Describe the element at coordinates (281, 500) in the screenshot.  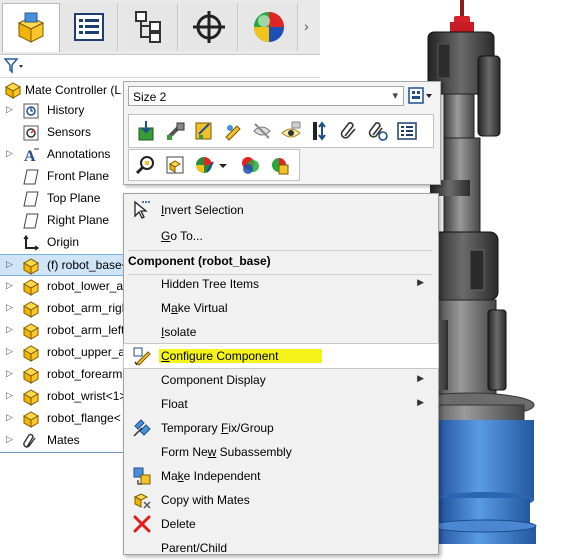
I see `menu-item-copy-with-mates: Copy with Mates` at that location.